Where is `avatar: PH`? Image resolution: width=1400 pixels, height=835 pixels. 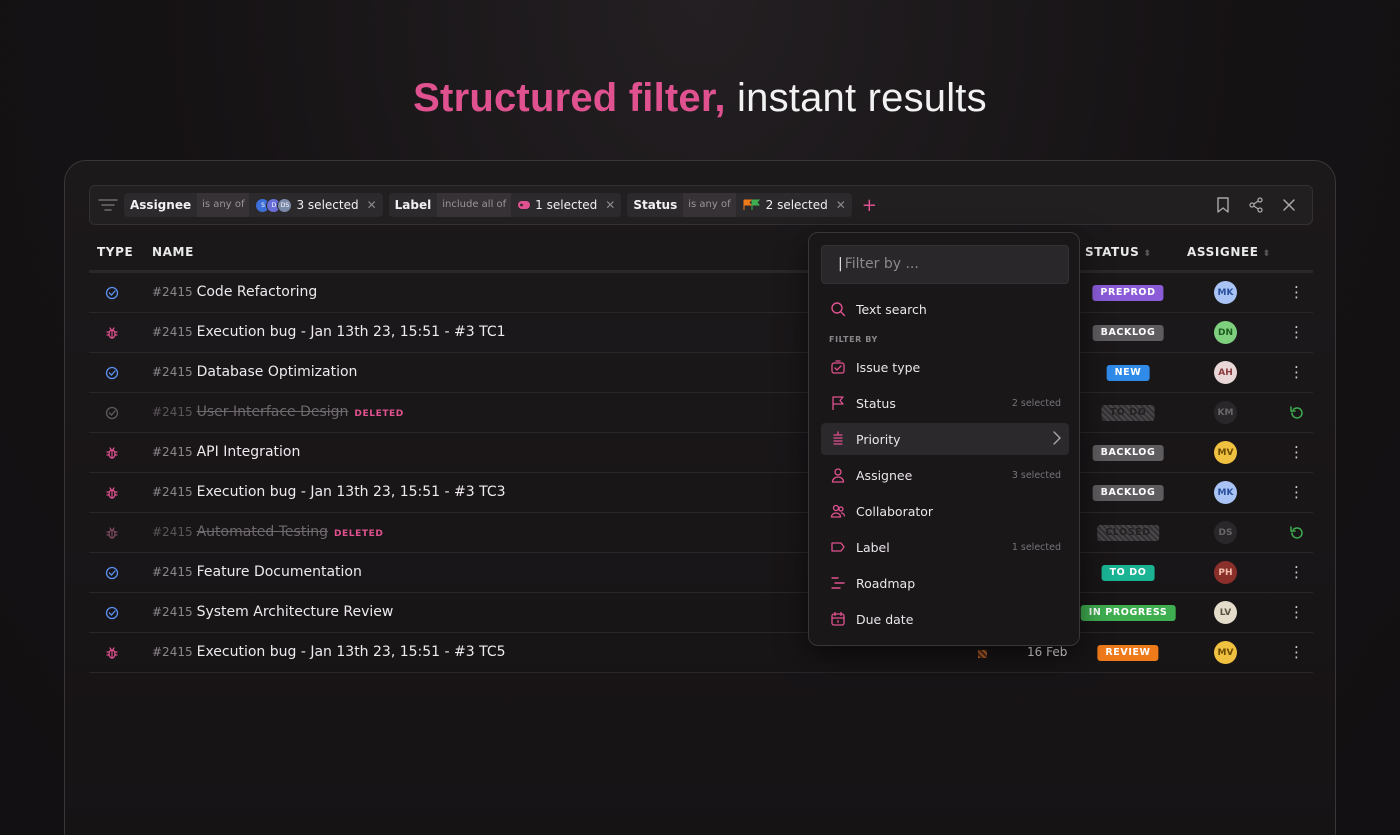 avatar: PH is located at coordinates (1225, 572).